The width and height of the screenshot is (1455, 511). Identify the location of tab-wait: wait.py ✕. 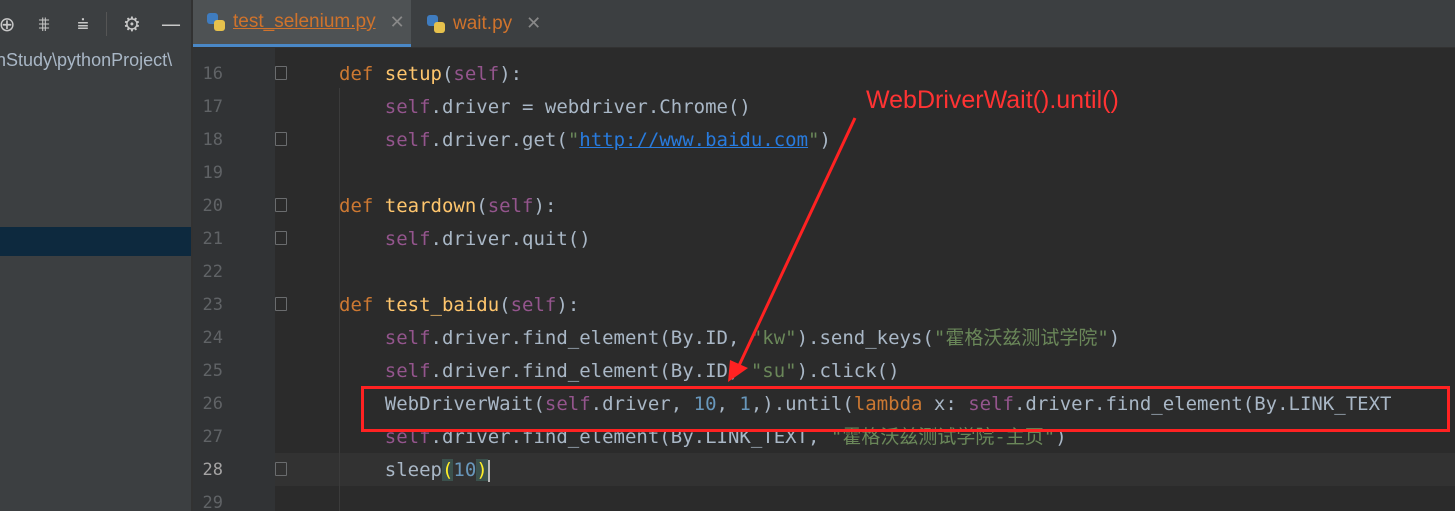
(483, 23).